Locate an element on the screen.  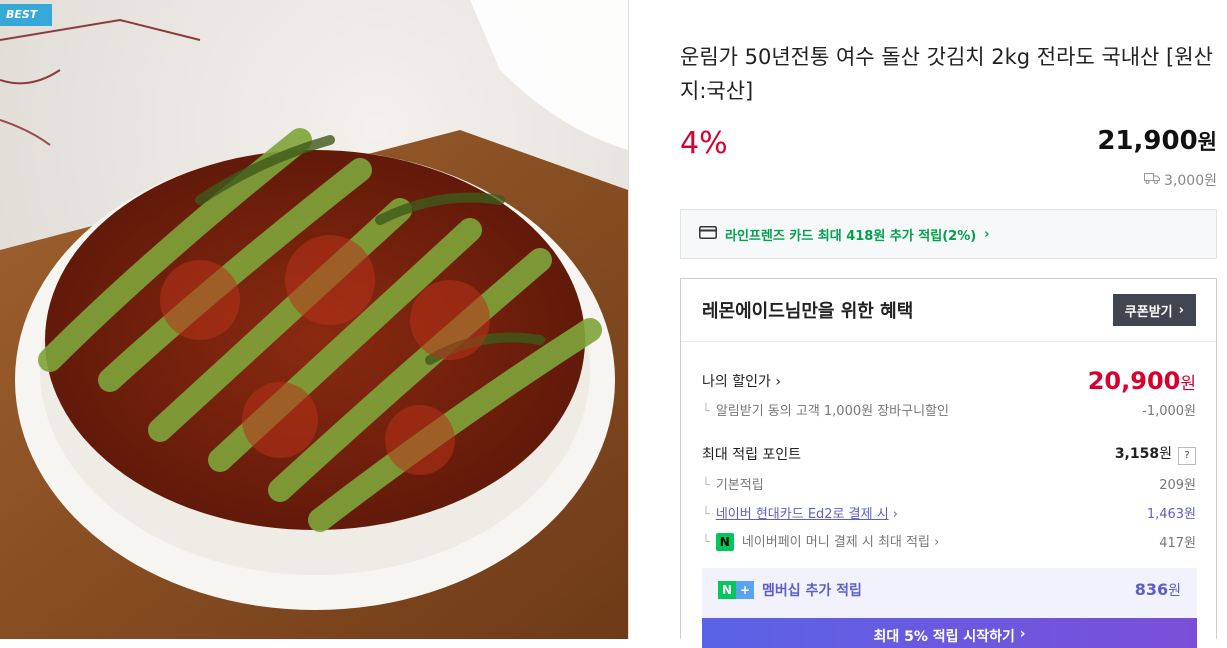
discount-rate: 4% is located at coordinates (704, 143).